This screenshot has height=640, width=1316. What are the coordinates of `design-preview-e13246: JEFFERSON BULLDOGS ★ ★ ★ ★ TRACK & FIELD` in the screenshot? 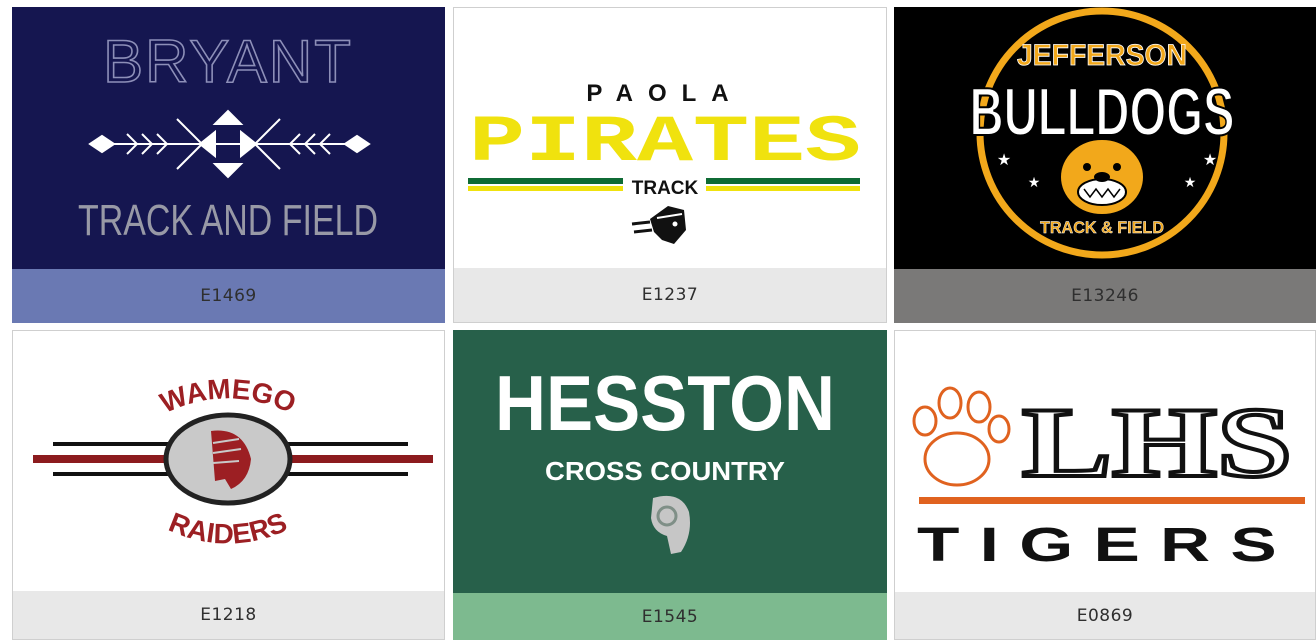 It's located at (1105, 138).